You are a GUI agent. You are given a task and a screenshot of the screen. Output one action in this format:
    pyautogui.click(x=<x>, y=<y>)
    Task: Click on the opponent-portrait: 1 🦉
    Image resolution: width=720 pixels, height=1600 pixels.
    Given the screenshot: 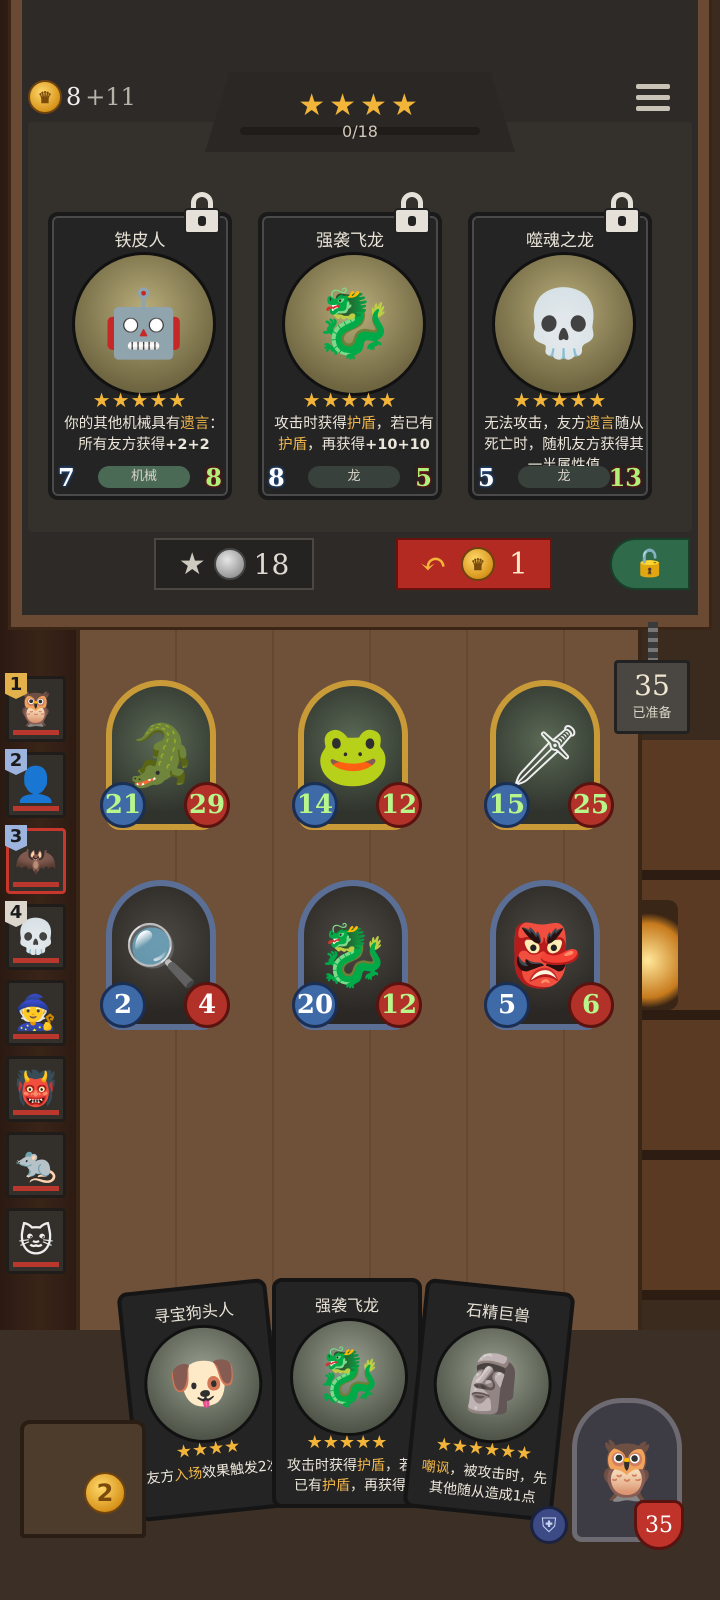 What is the action you would take?
    pyautogui.click(x=35, y=707)
    